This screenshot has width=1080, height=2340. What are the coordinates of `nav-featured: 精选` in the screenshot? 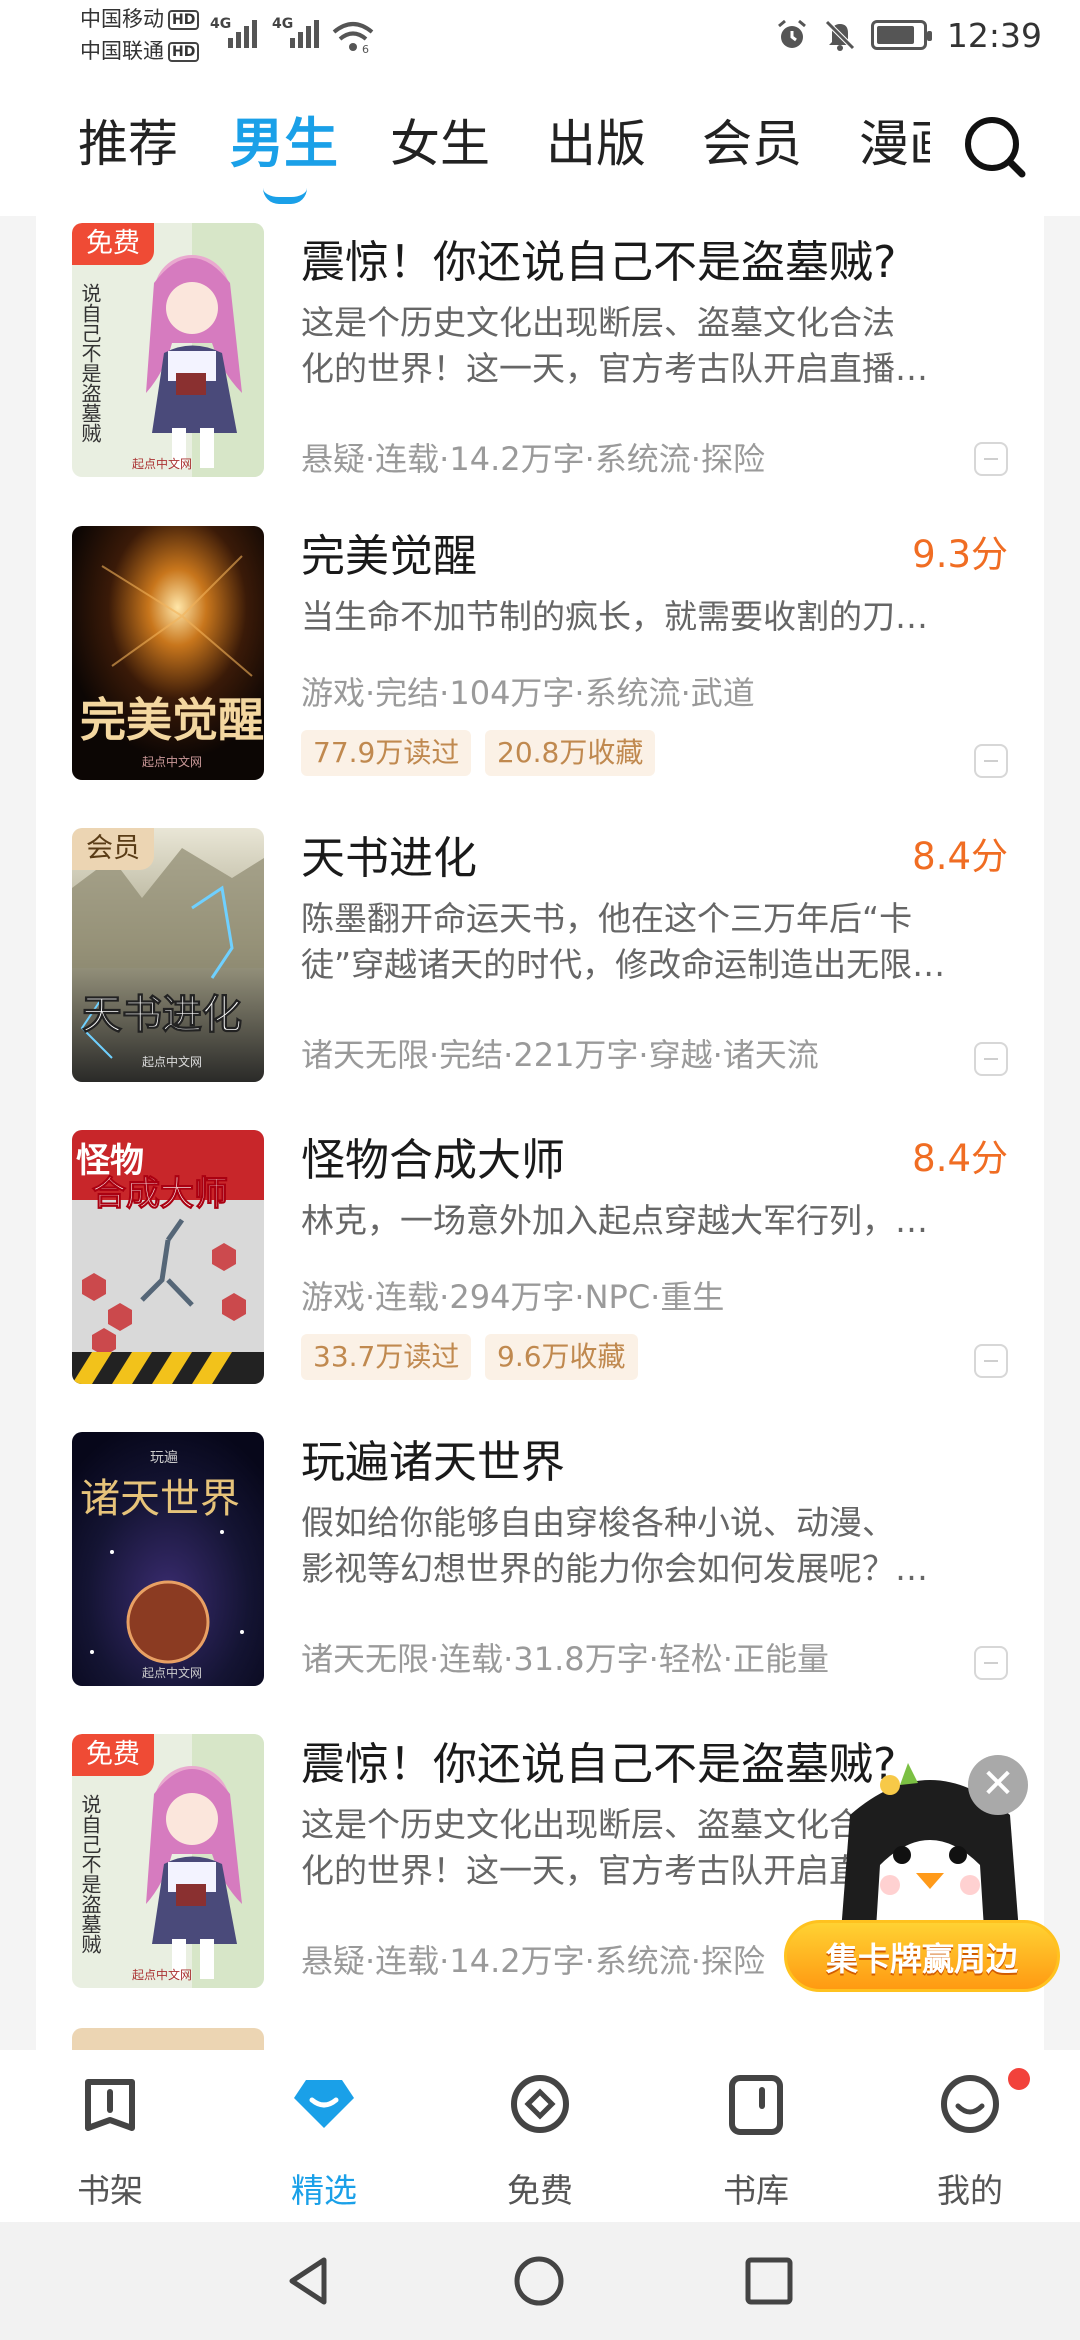 It's located at (324, 2136).